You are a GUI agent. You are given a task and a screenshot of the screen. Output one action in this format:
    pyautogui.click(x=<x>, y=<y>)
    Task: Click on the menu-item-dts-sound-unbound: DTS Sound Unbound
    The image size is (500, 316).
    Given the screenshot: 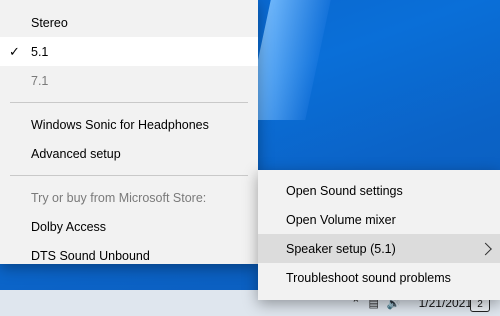 What is the action you would take?
    pyautogui.click(x=129, y=255)
    